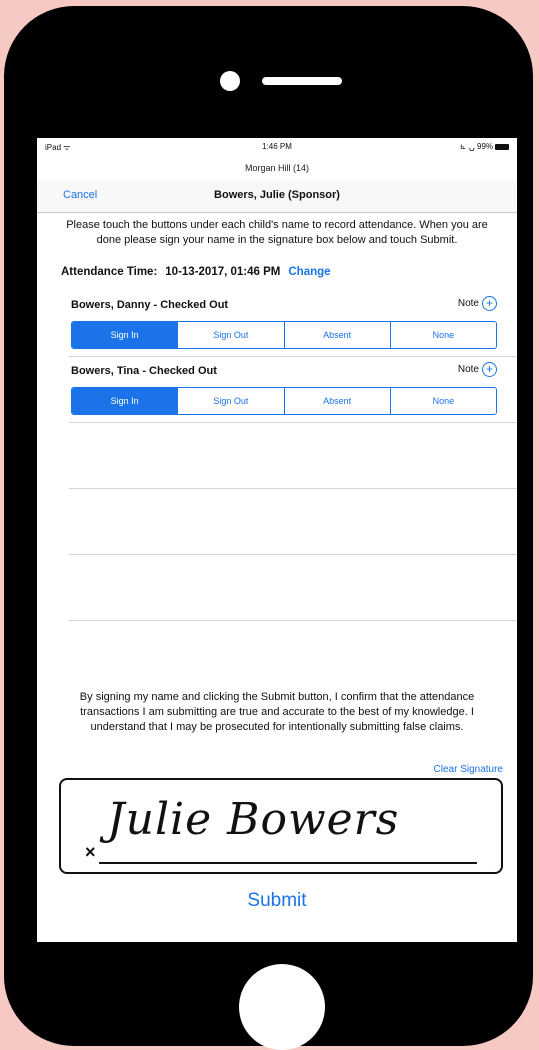 The image size is (539, 1050). What do you see at coordinates (109, 272) in the screenshot?
I see `attendance-time-label: Attendance Time:` at bounding box center [109, 272].